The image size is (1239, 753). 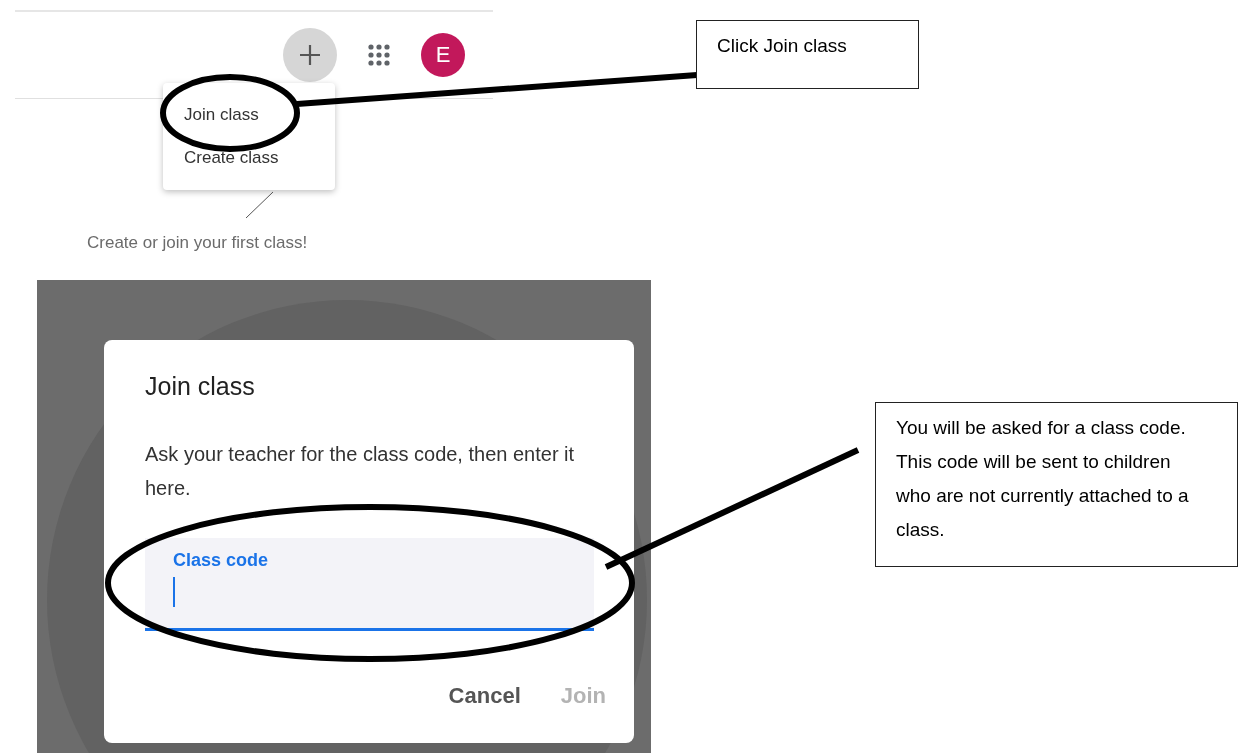 I want to click on dialog-description: Ask your teacher for the class code, then enter it here., so click(x=360, y=471).